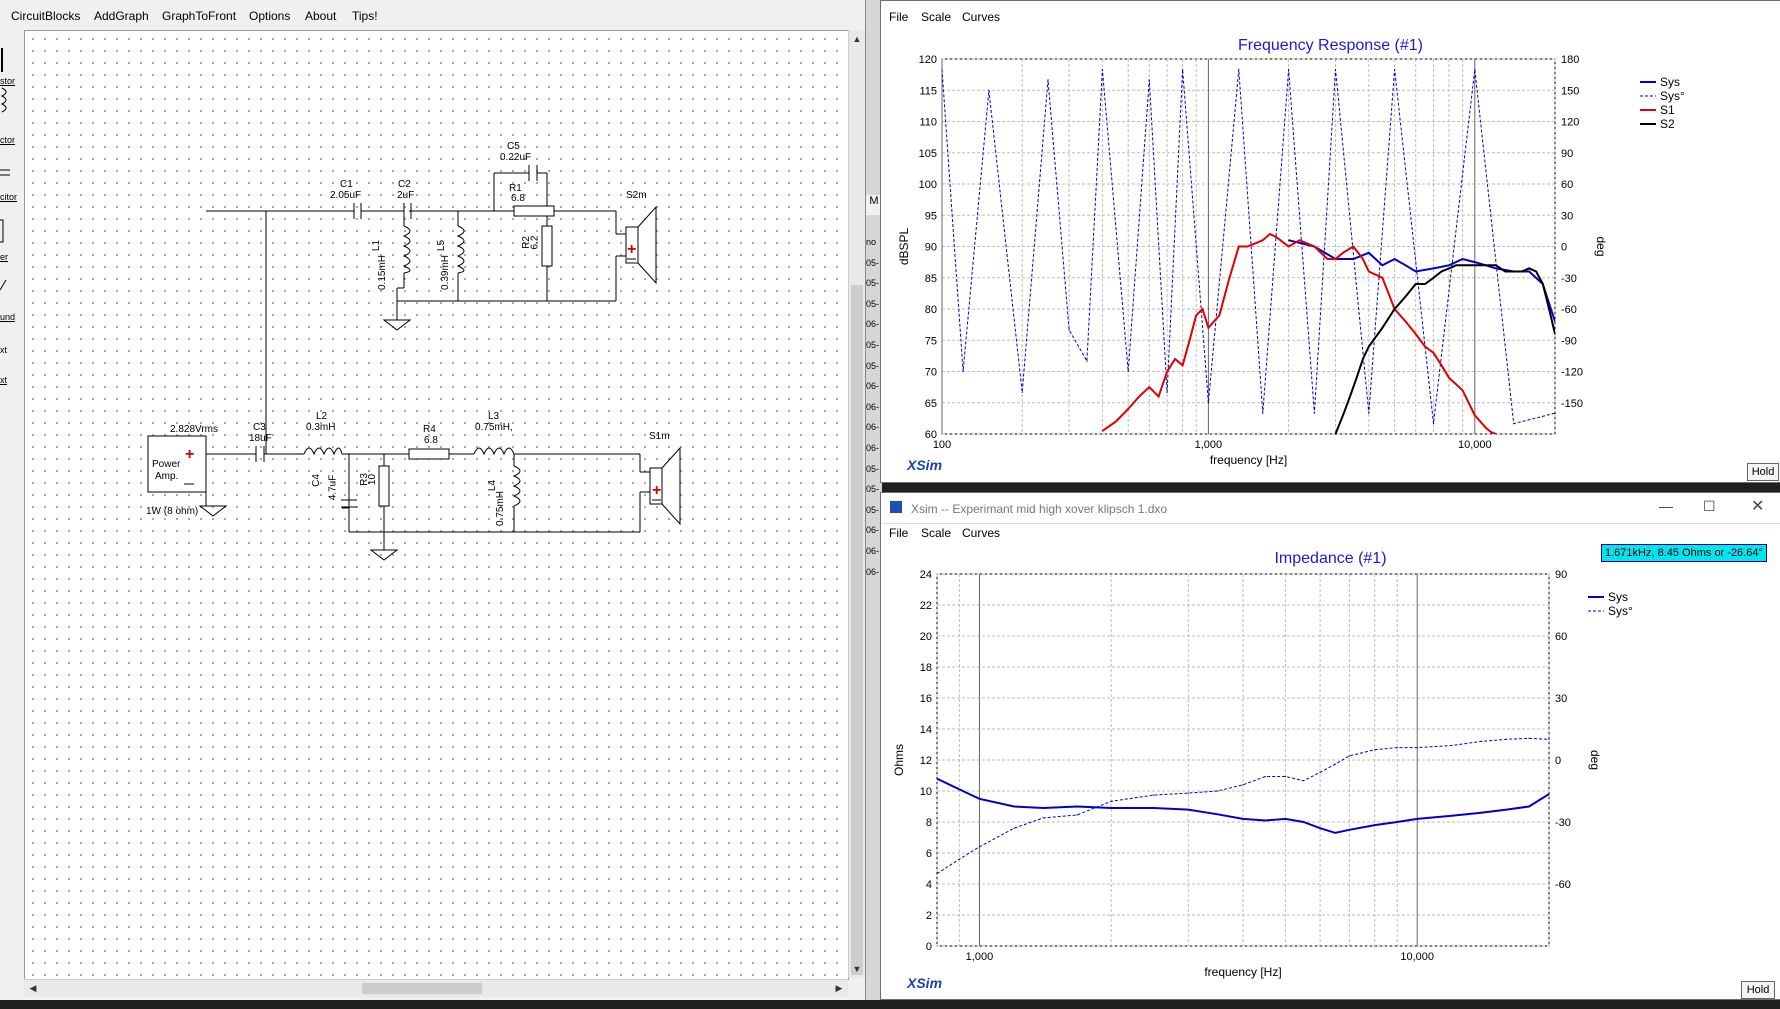 This screenshot has width=1780, height=1009. Describe the element at coordinates (11, 257) in the screenshot. I see `tool-driver: er` at that location.